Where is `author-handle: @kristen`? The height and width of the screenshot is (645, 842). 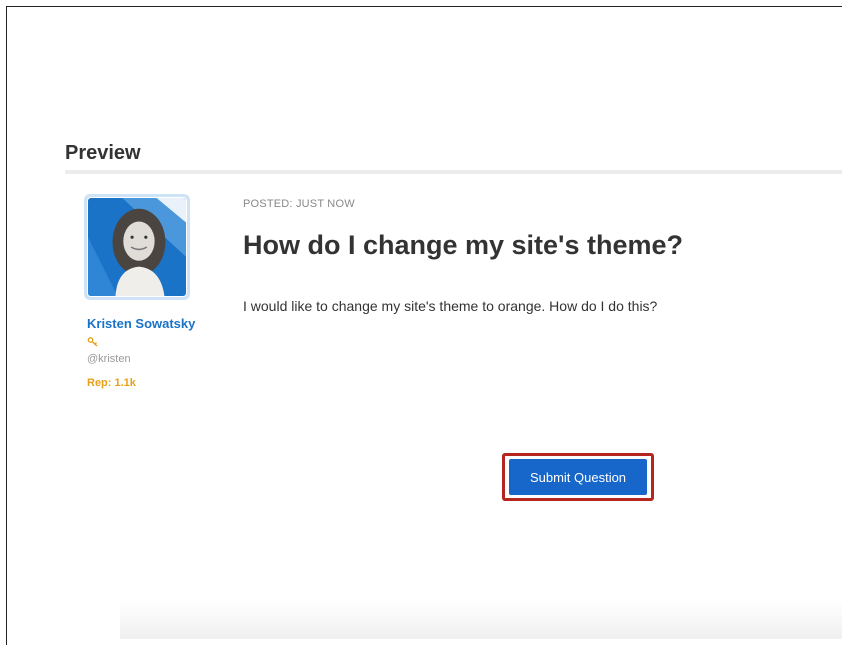 author-handle: @kristen is located at coordinates (109, 359).